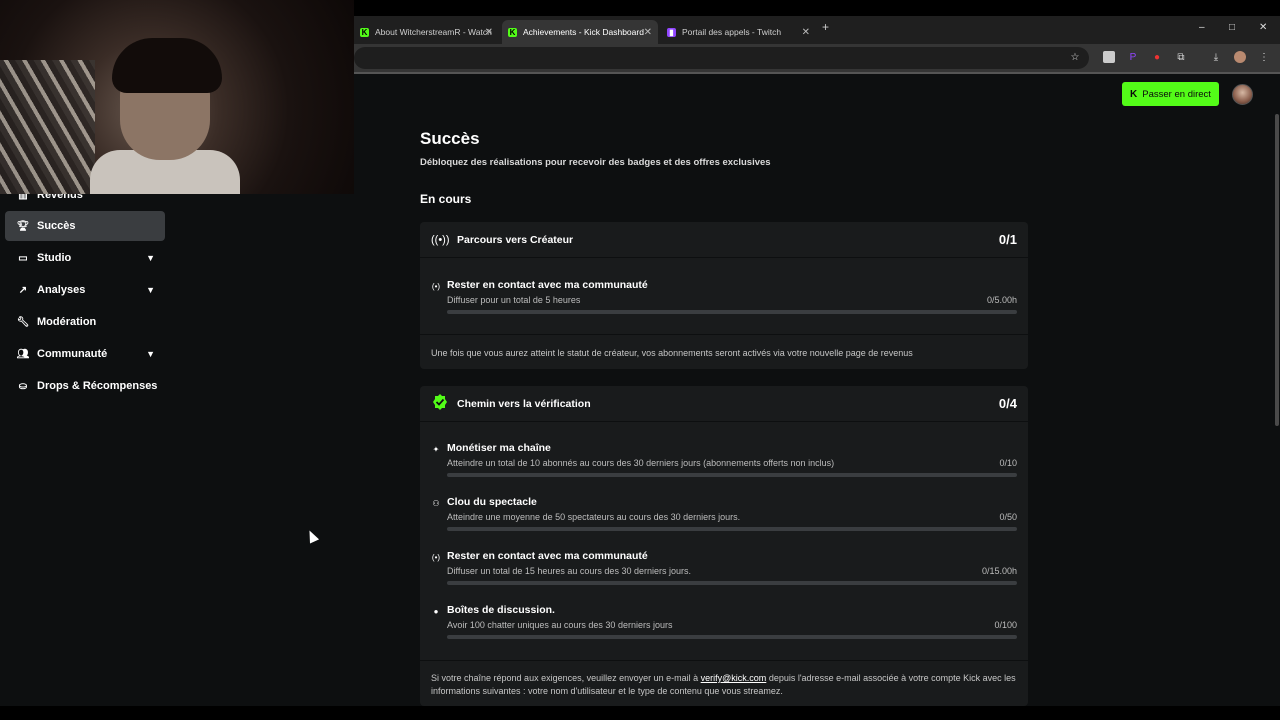 Image resolution: width=1280 pixels, height=720 pixels. What do you see at coordinates (436, 611) in the screenshot?
I see `chat-bubble-icon: ●` at bounding box center [436, 611].